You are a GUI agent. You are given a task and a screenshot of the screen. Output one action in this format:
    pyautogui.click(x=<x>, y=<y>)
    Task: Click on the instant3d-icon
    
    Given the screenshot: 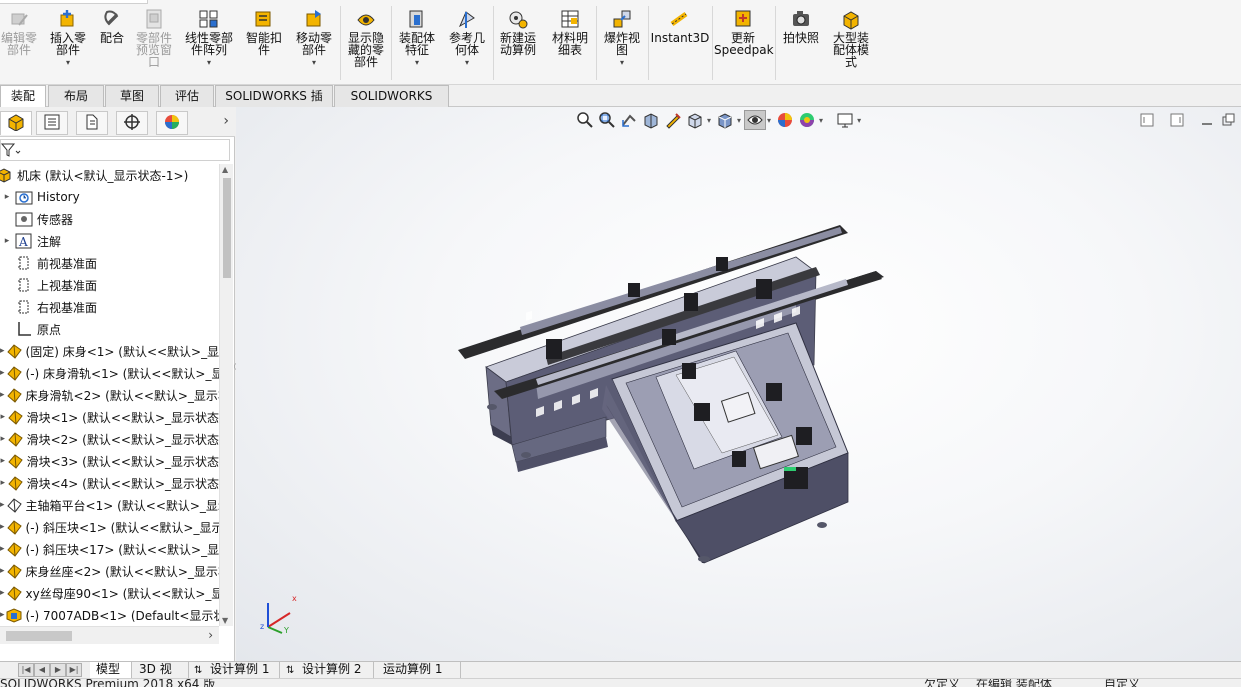 What is the action you would take?
    pyautogui.click(x=680, y=19)
    